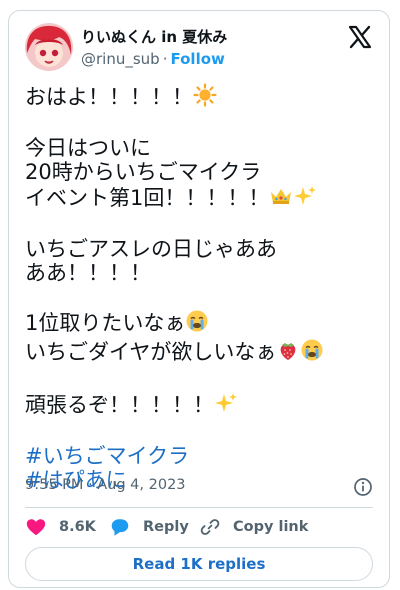 This screenshot has height=590, width=400. I want to click on copy-link-label: Copy link, so click(271, 527).